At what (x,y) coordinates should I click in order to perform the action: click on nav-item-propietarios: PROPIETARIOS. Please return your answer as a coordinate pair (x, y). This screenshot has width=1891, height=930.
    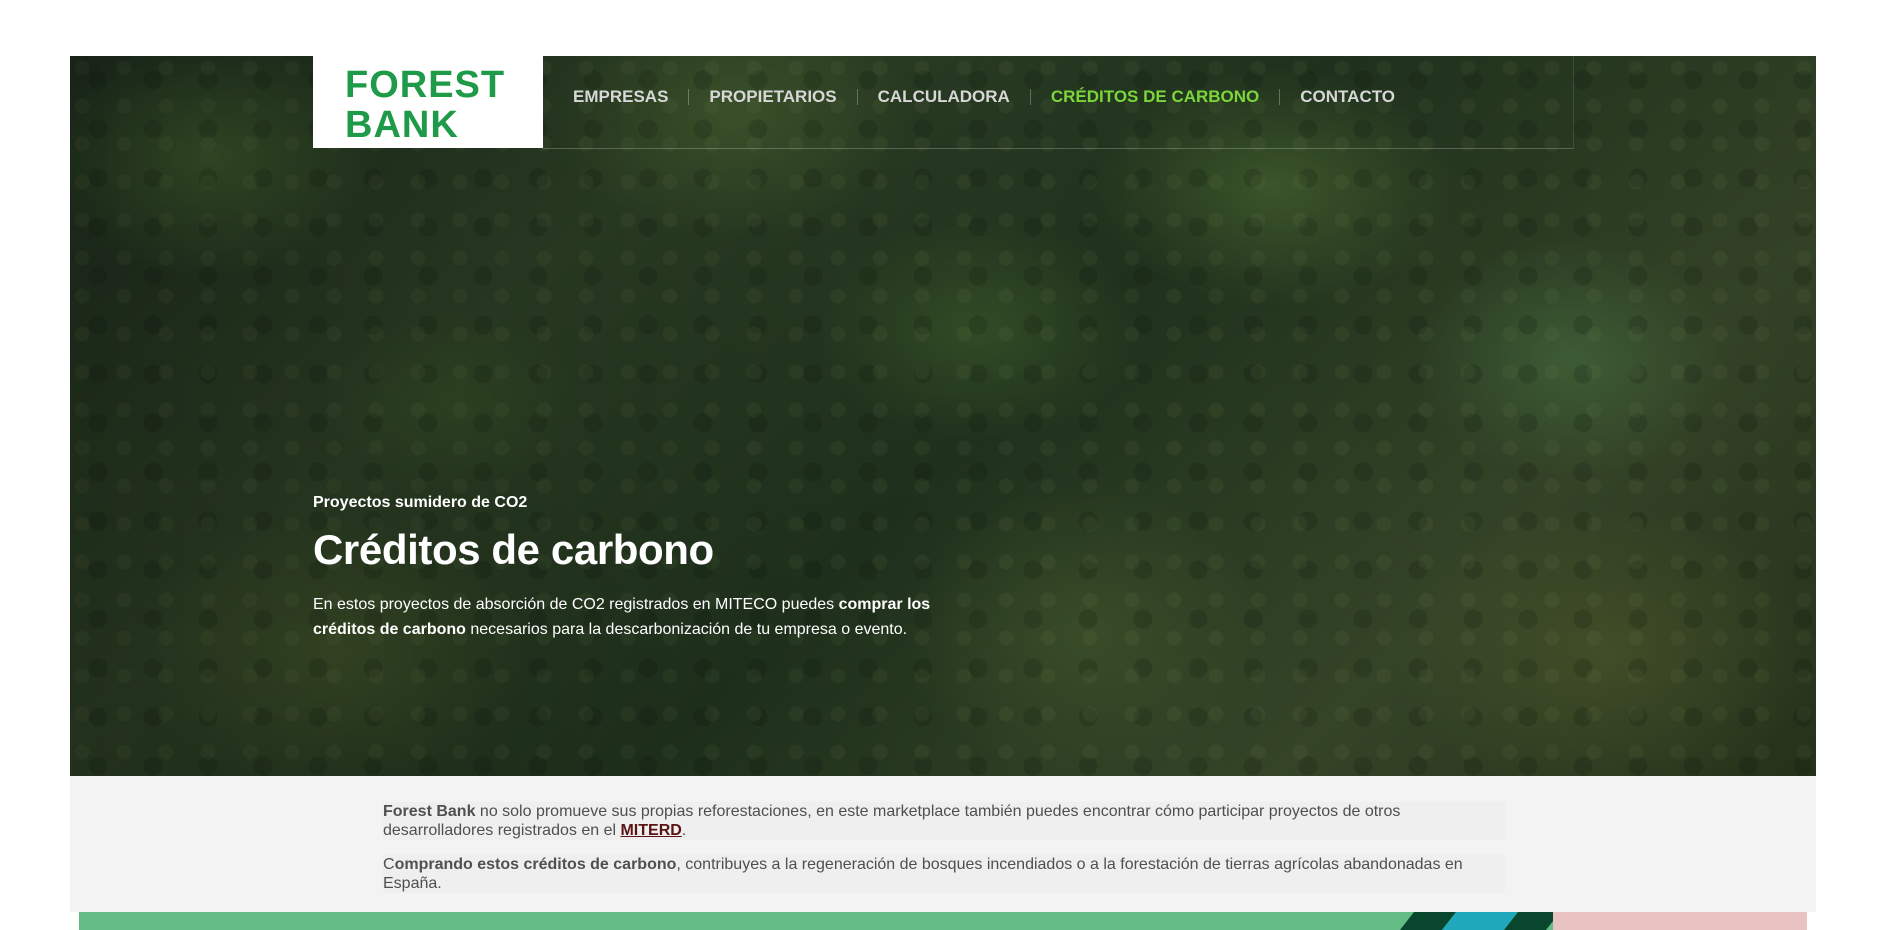
    Looking at the image, I should click on (782, 97).